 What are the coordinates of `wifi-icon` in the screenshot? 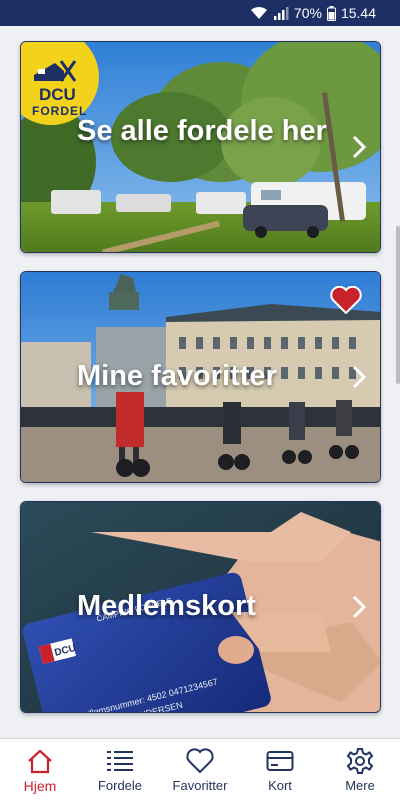 It's located at (259, 13).